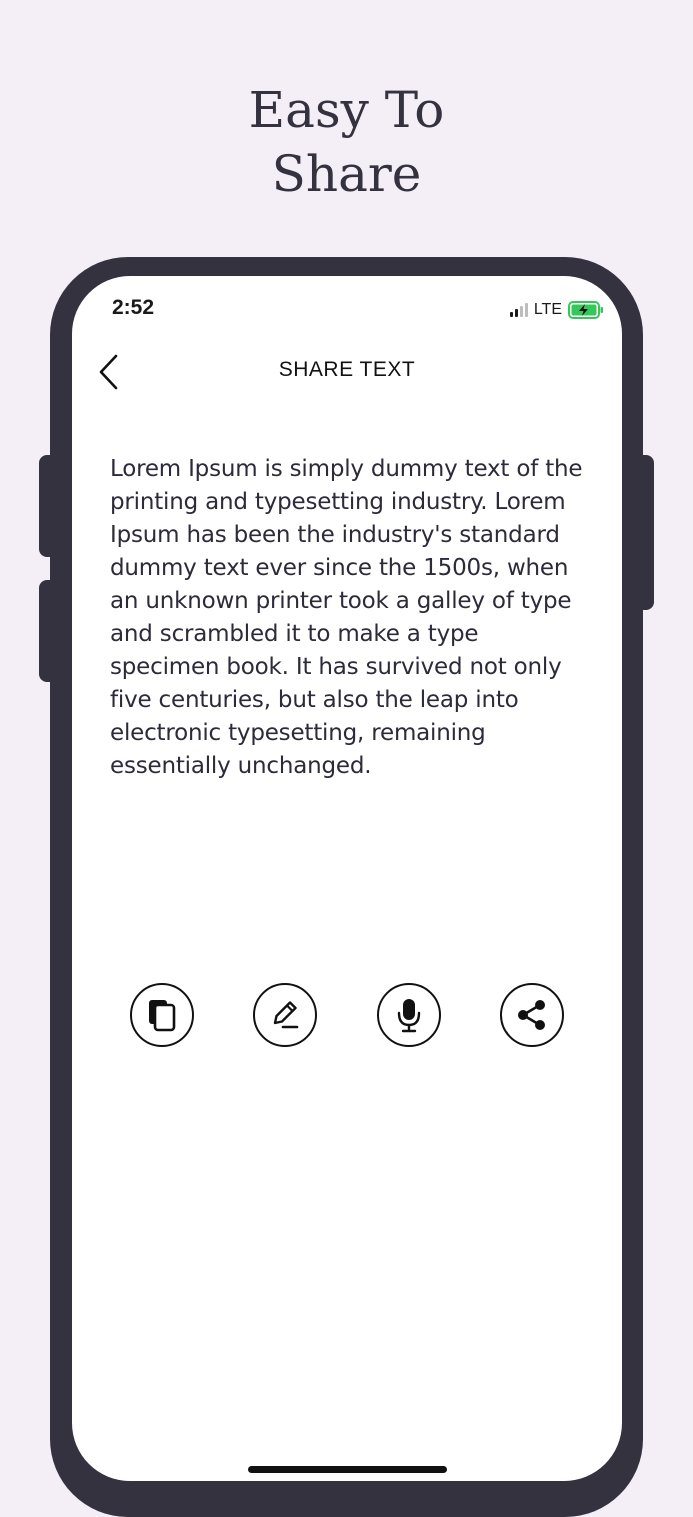 The image size is (693, 1517). What do you see at coordinates (518, 310) in the screenshot?
I see `signal-icon` at bounding box center [518, 310].